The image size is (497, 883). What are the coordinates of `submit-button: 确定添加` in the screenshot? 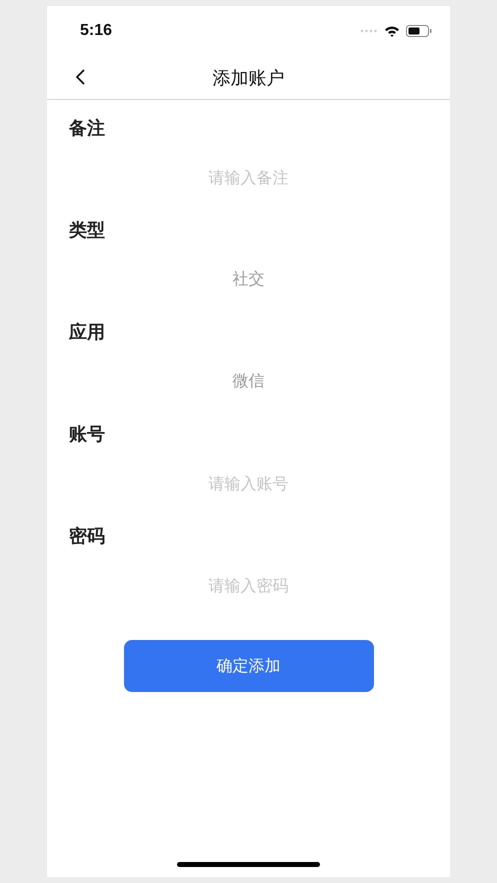 It's located at (249, 666).